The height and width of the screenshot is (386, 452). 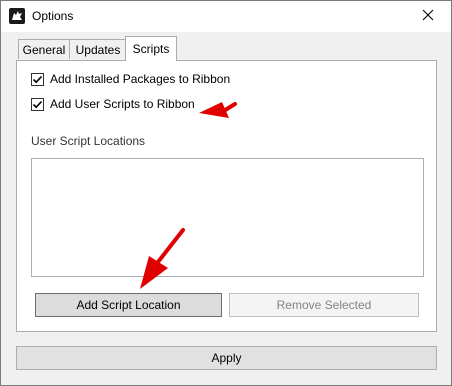 What do you see at coordinates (140, 79) in the screenshot?
I see `installed-packages-label: Add Installed Packages to Ribbon` at bounding box center [140, 79].